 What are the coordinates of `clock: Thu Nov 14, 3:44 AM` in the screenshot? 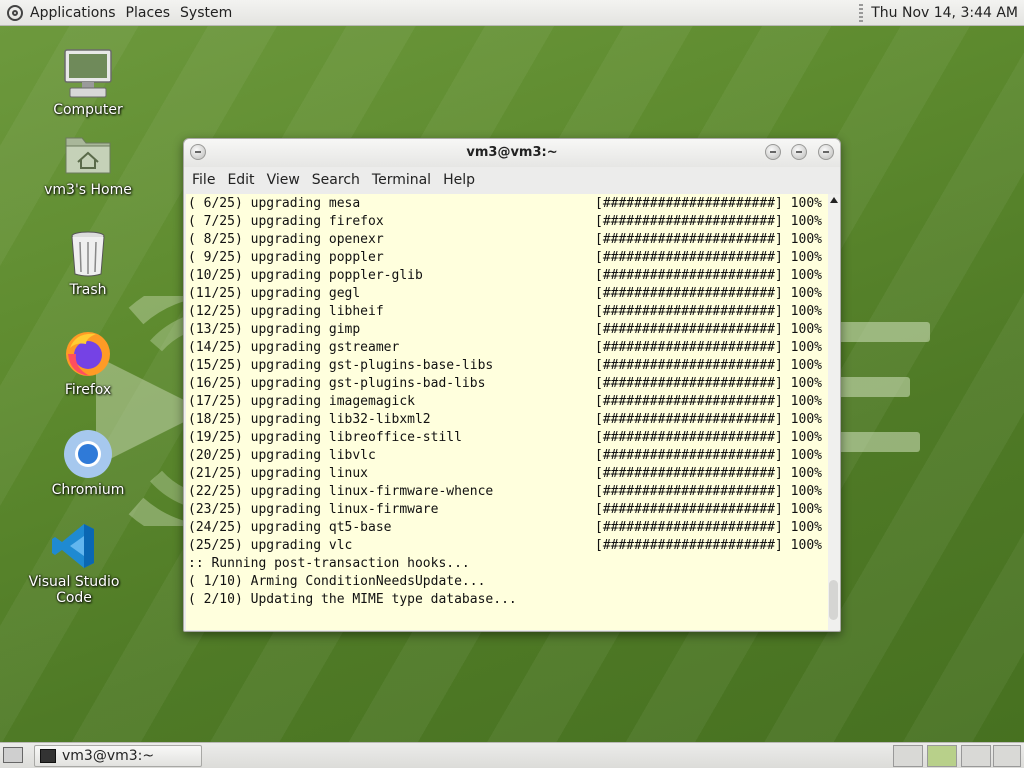 It's located at (944, 13).